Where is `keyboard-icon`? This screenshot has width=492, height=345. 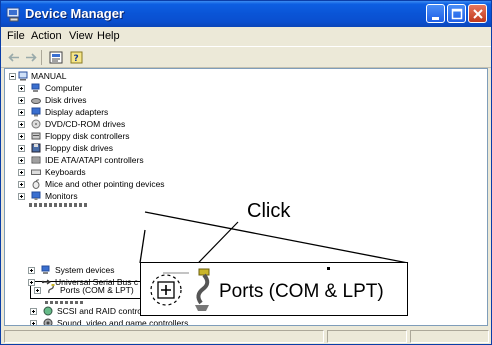 keyboard-icon is located at coordinates (36, 172).